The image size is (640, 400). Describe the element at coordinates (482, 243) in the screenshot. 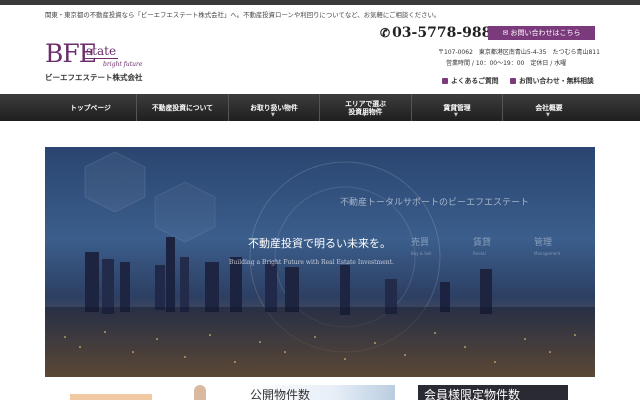

I see `hero-word-rental: 賃貸` at that location.